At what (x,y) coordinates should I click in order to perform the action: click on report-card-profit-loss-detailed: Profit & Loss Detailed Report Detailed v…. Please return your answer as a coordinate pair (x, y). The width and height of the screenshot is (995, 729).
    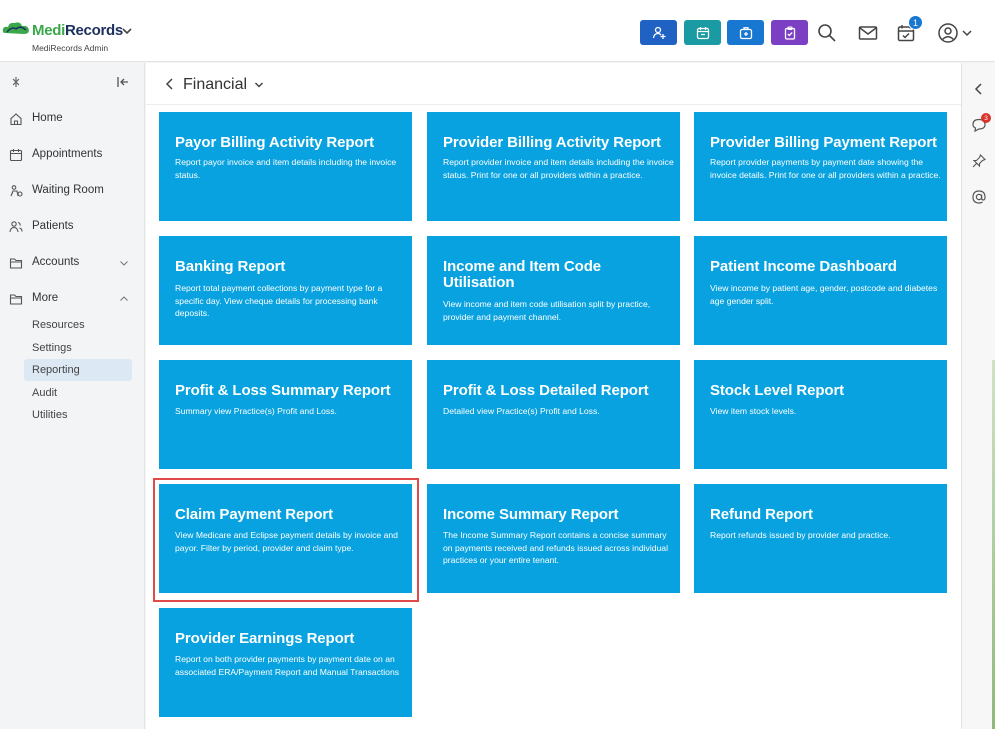
    Looking at the image, I should click on (553, 414).